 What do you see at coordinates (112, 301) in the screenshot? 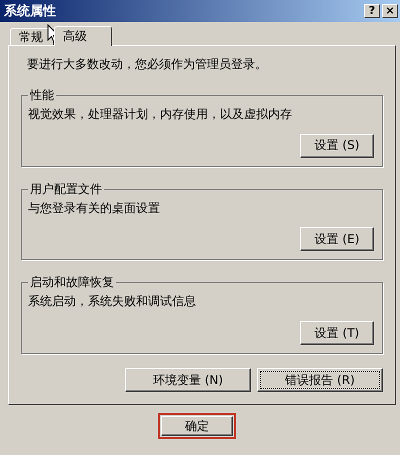
I see `group-description: 系统启动，系统失败和调试信息` at bounding box center [112, 301].